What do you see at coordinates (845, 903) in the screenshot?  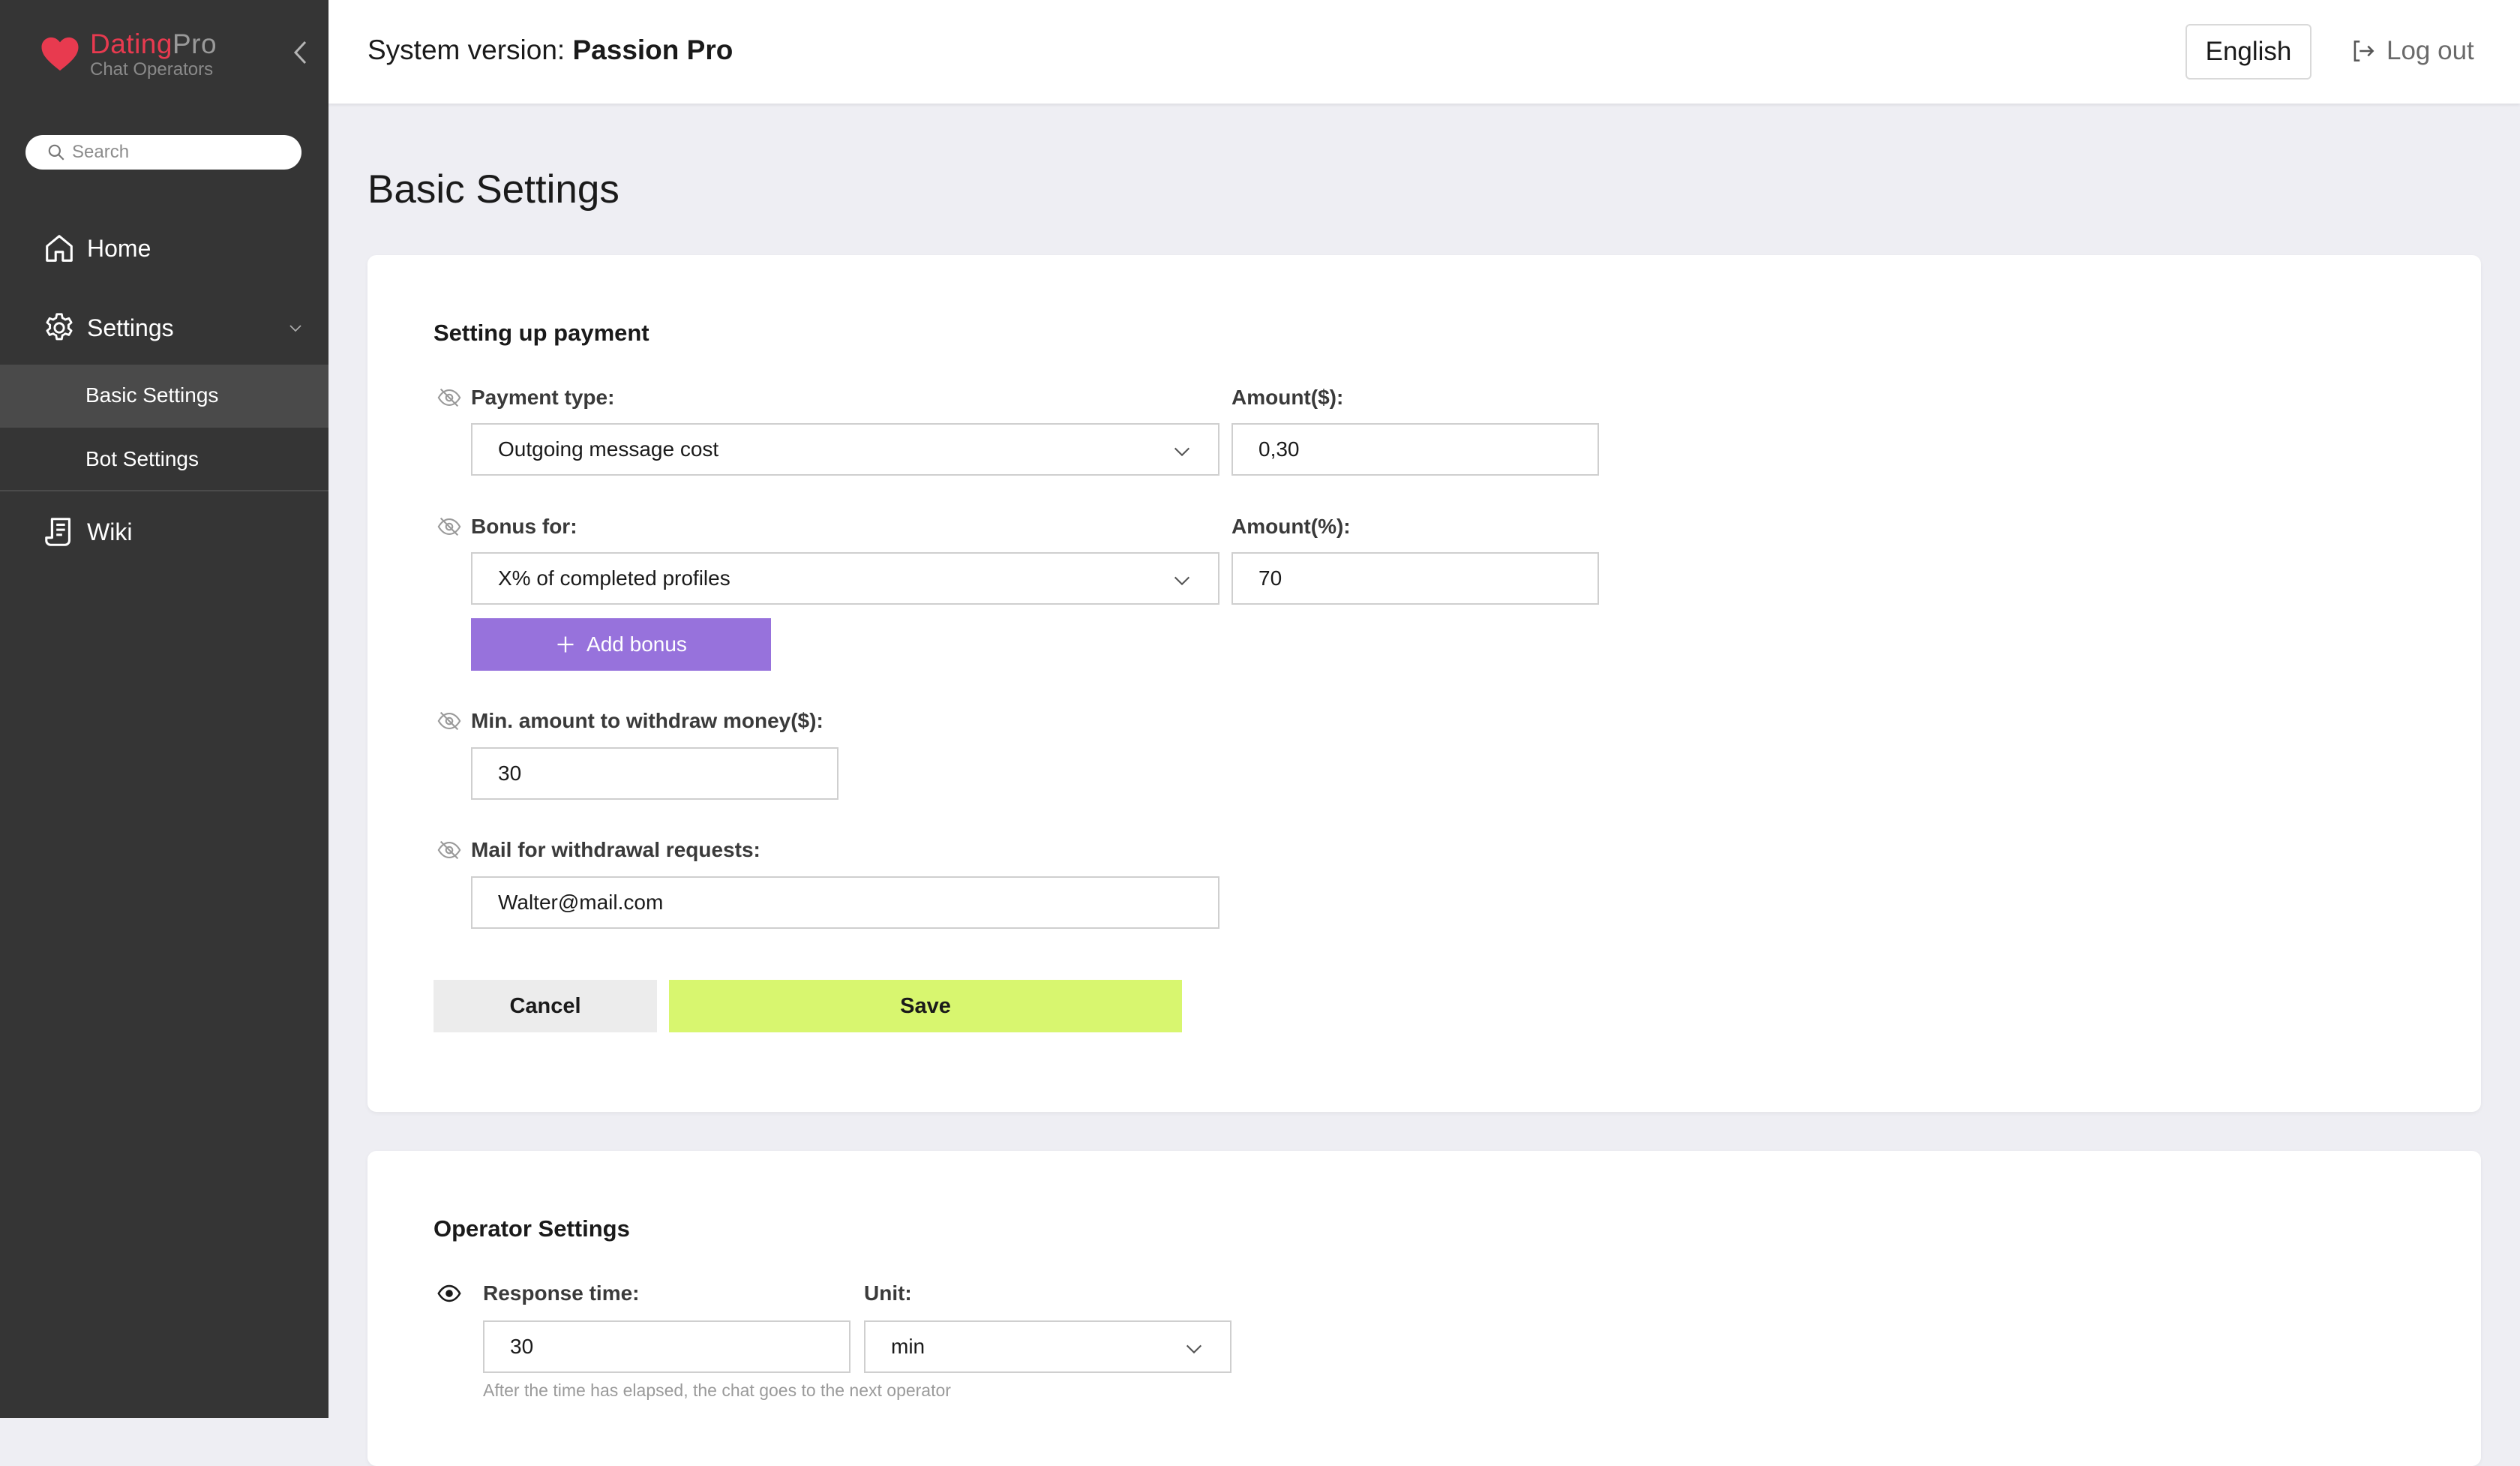 I see `withdrawal-mail-field: Walter@mail.com` at bounding box center [845, 903].